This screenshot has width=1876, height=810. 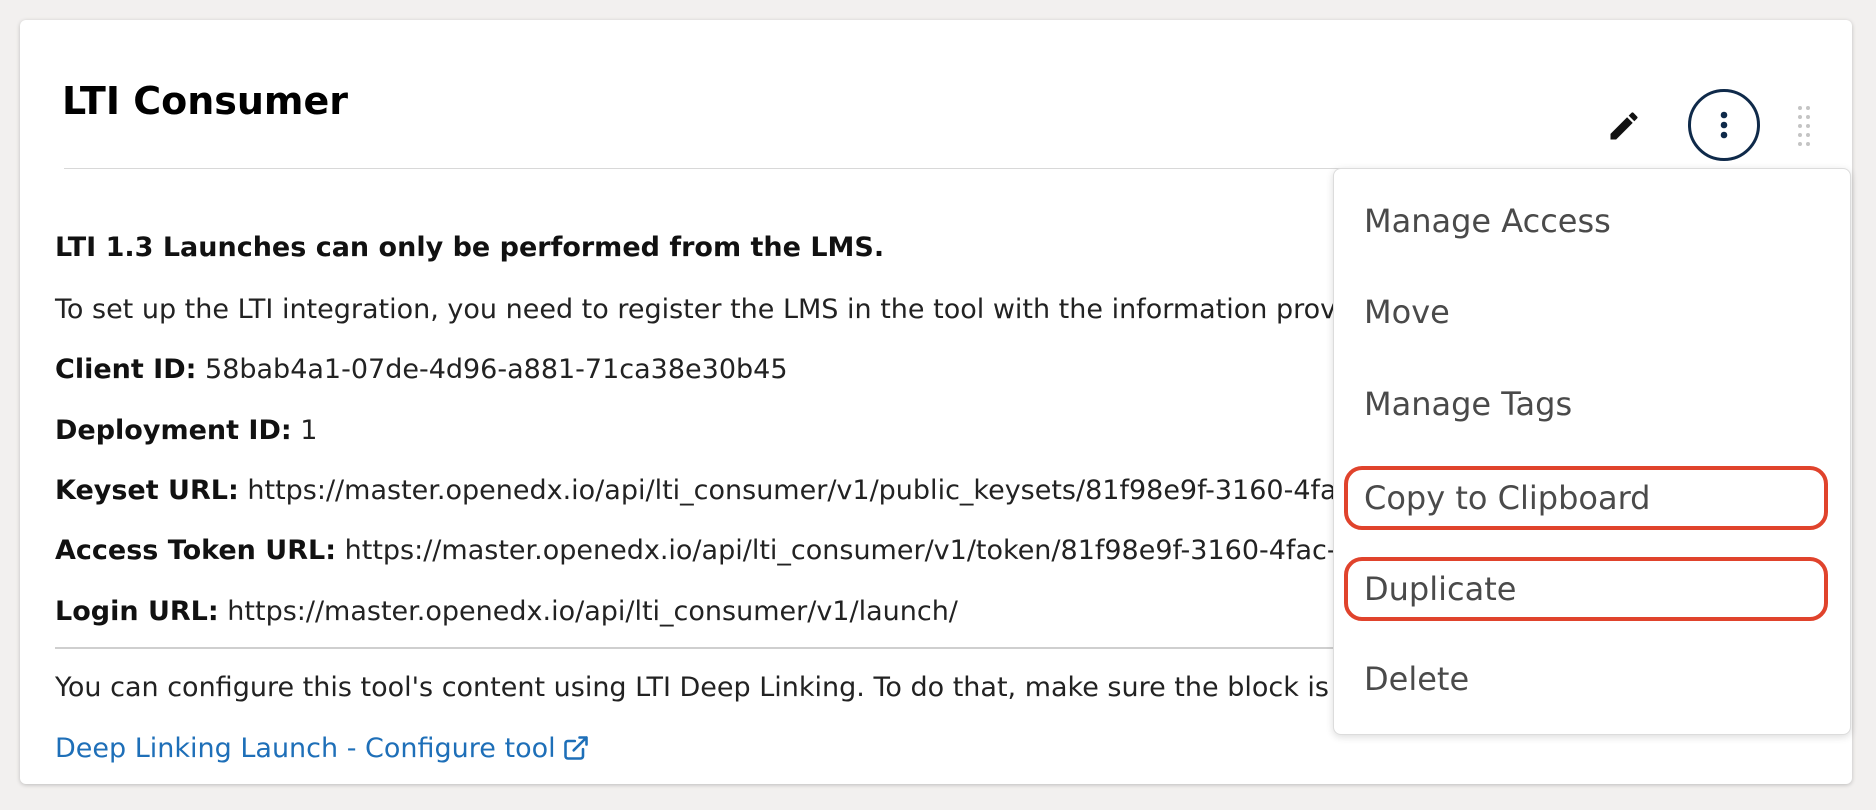 I want to click on pencil-icon, so click(x=1624, y=126).